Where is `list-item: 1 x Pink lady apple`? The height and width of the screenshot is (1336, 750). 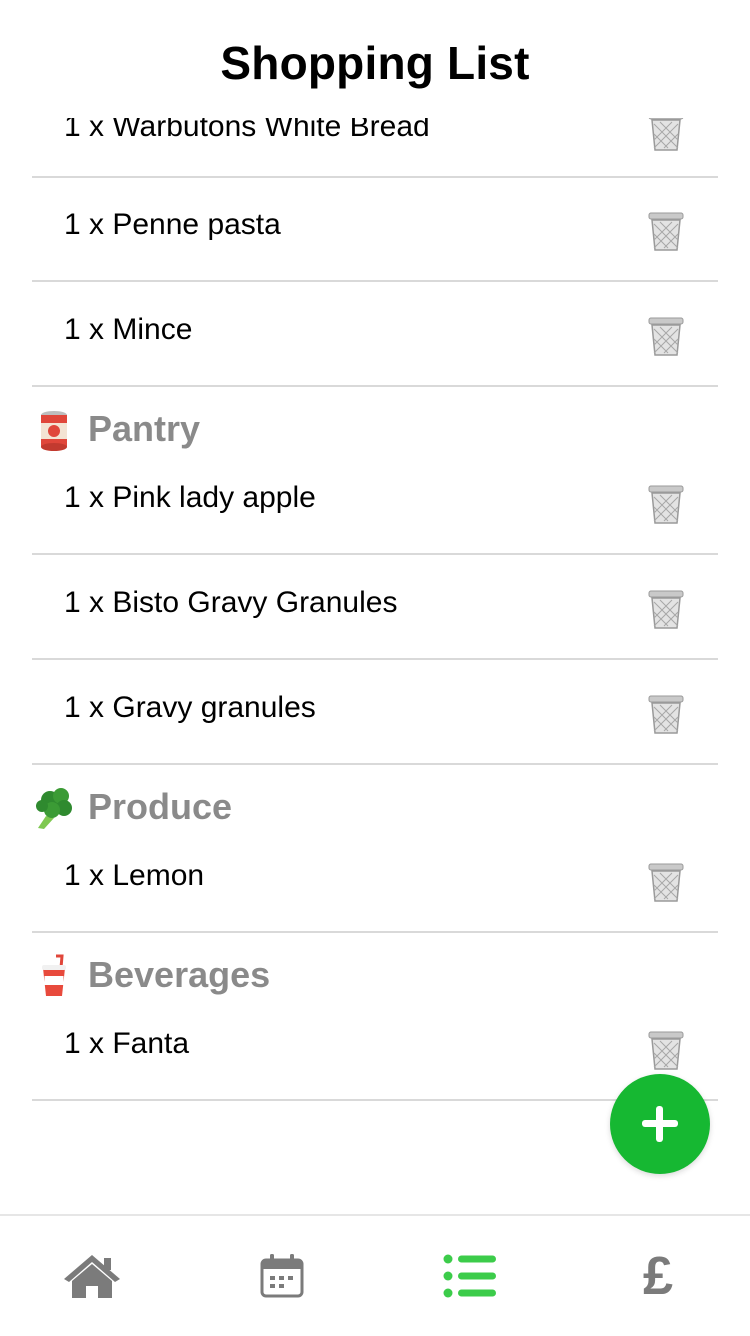
list-item: 1 x Pink lady apple is located at coordinates (375, 503).